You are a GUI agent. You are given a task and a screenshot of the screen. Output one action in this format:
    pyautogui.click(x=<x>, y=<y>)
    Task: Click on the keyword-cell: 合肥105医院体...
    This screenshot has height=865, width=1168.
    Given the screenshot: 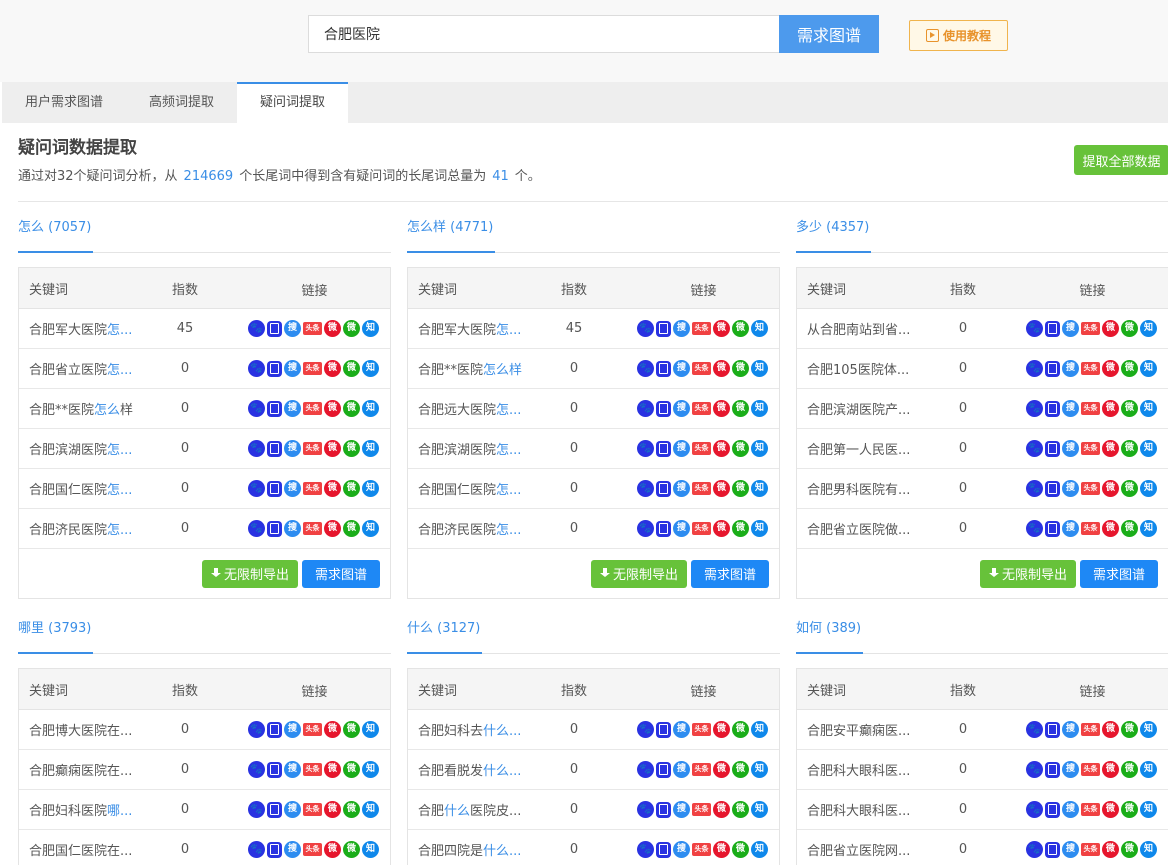 What is the action you would take?
    pyautogui.click(x=867, y=368)
    